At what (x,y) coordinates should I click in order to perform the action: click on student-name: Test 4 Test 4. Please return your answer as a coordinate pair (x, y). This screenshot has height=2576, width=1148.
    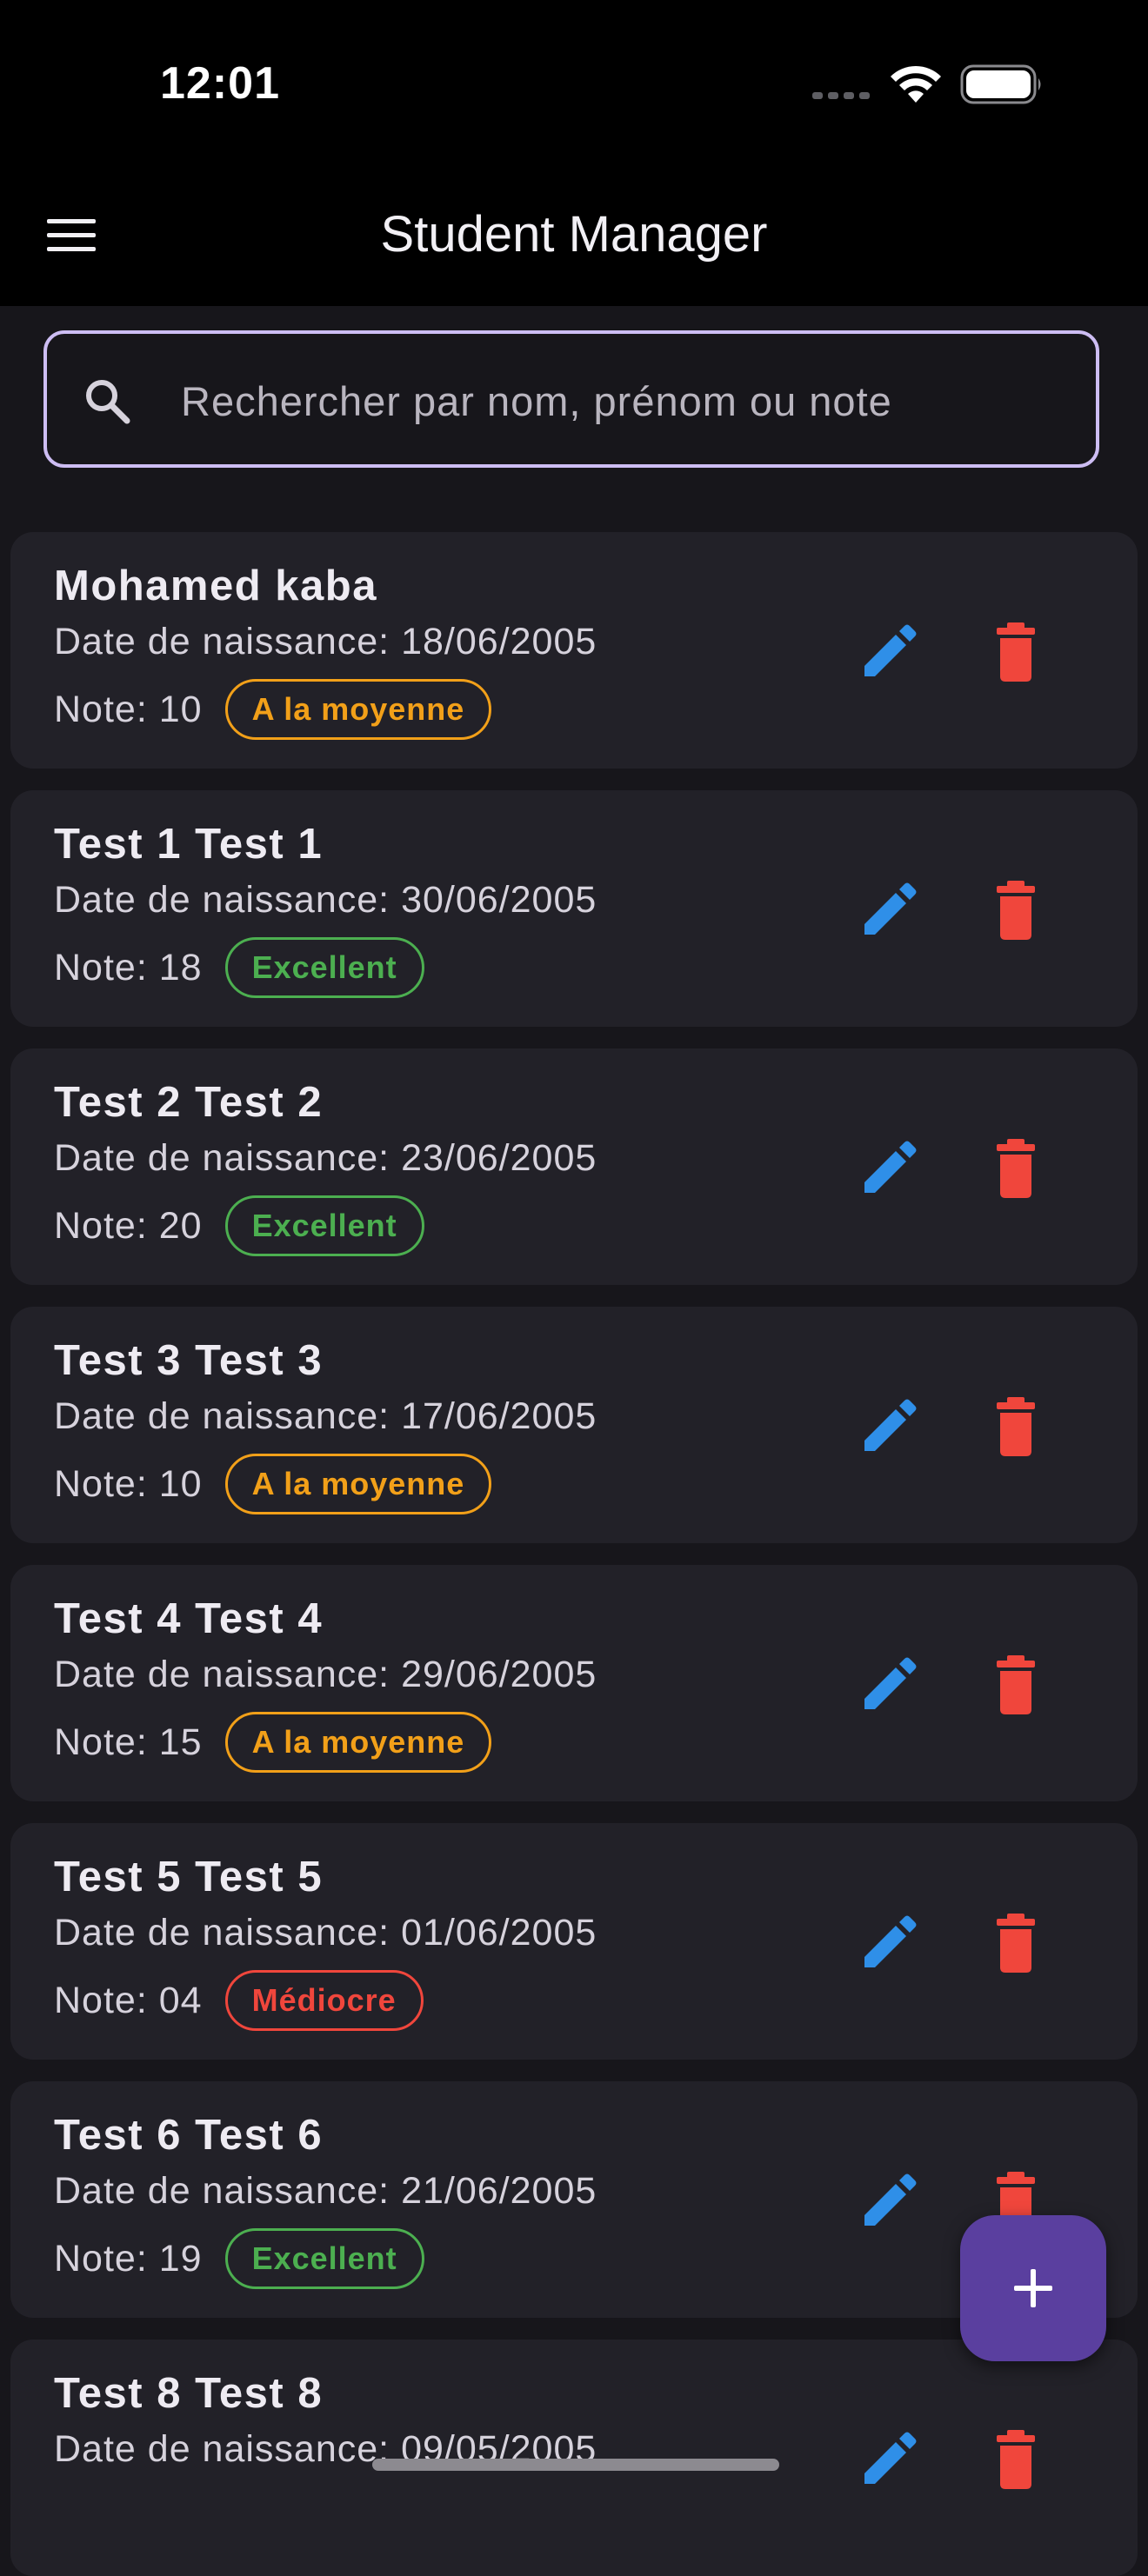
    Looking at the image, I should click on (189, 1618).